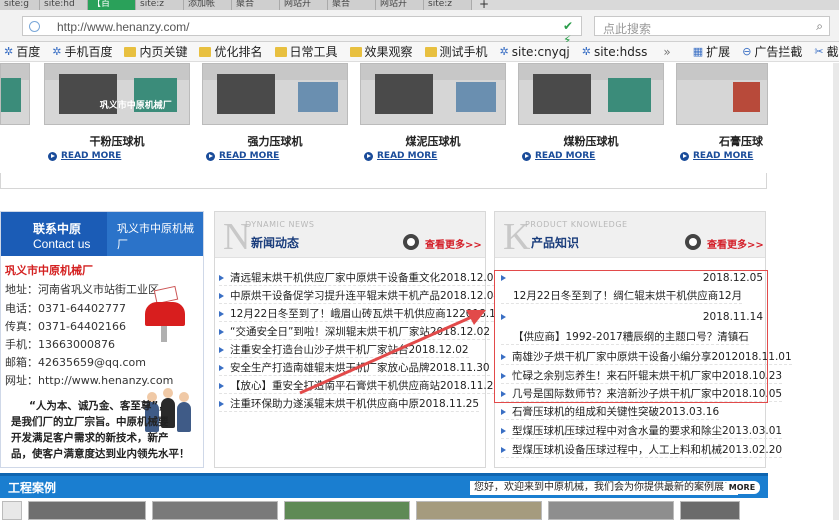 The height and width of the screenshot is (520, 839). What do you see at coordinates (711, 51) in the screenshot?
I see `extensions-button: ▦ 扩展` at bounding box center [711, 51].